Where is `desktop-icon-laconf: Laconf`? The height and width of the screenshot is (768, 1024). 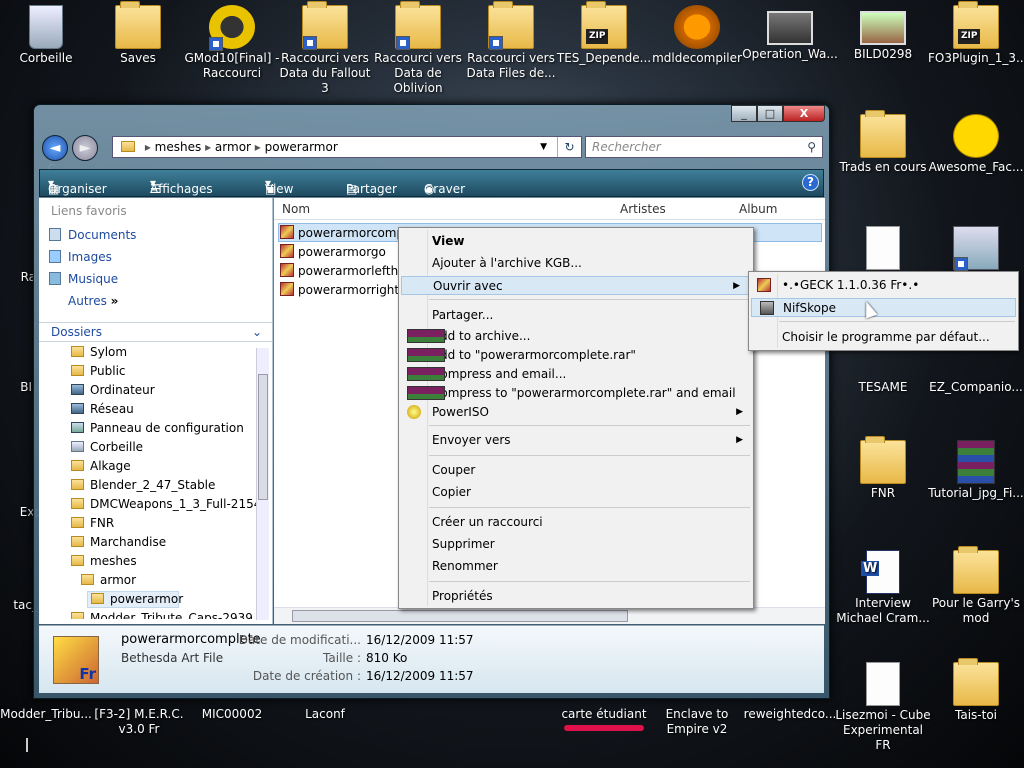
desktop-icon-laconf: Laconf is located at coordinates (325, 714).